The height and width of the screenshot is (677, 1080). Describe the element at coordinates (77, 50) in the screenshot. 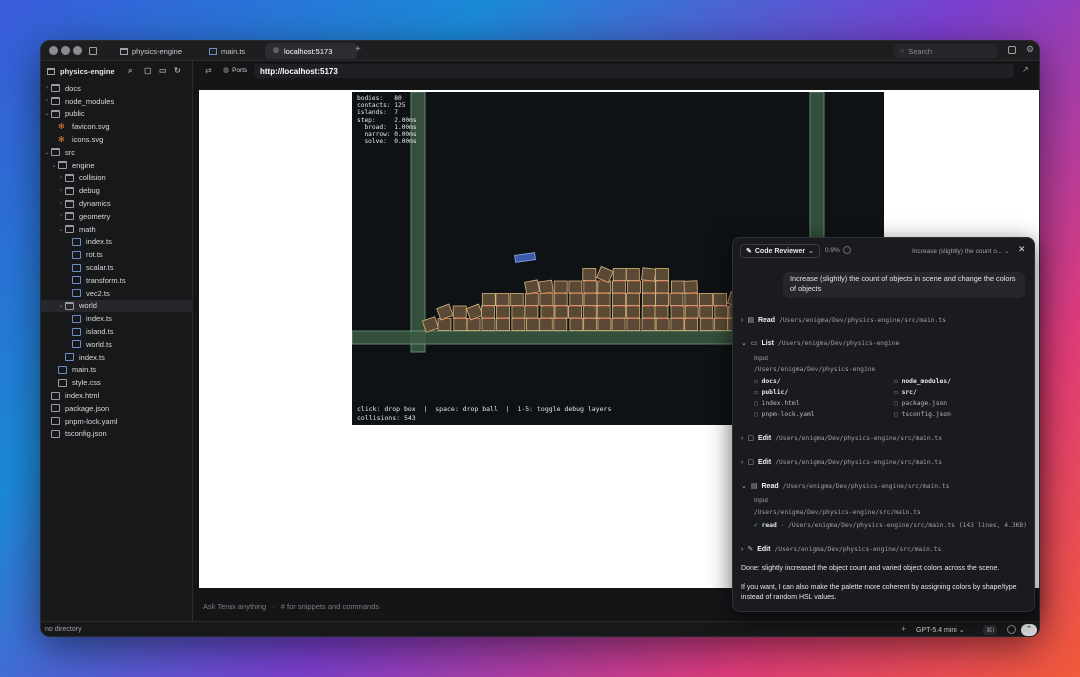

I see `maximize-window-button` at that location.